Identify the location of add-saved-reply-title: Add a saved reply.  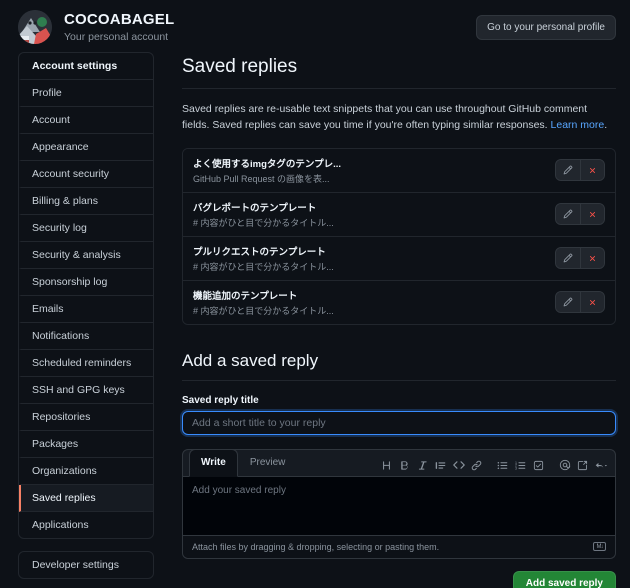
(399, 366).